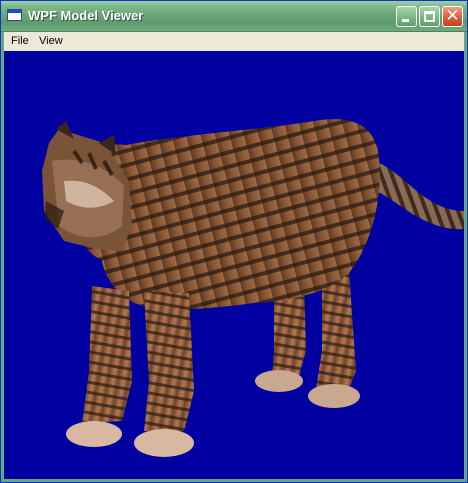 The image size is (468, 483). I want to click on menu-file: File, so click(20, 41).